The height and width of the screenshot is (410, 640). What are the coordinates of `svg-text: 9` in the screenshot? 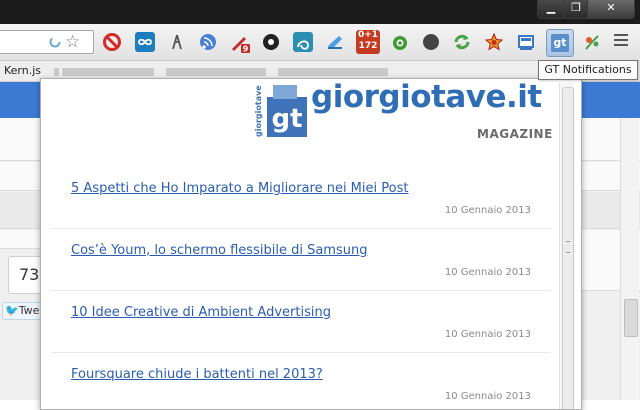 It's located at (246, 49).